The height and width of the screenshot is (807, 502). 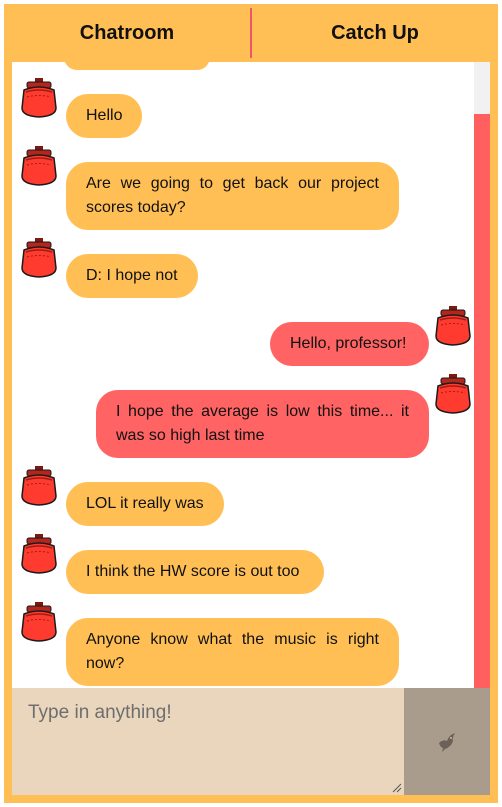 I want to click on tab-chatroom: Chatroom, so click(x=127, y=33).